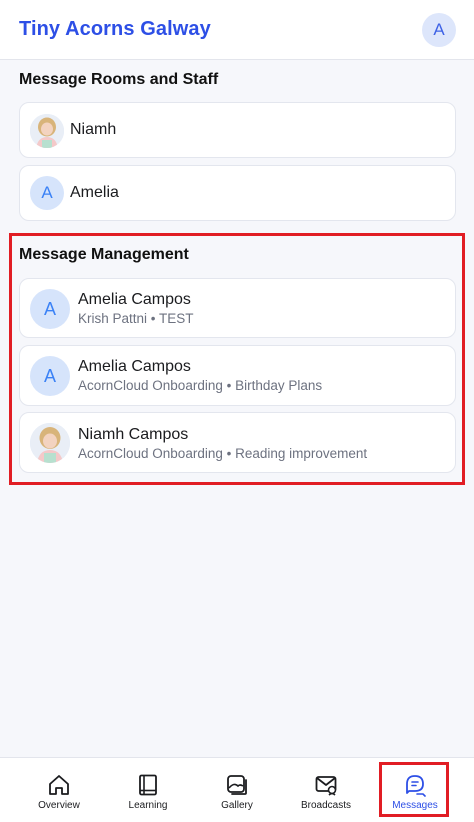 This screenshot has width=474, height=822. What do you see at coordinates (439, 30) in the screenshot?
I see `profile-avatar: A` at bounding box center [439, 30].